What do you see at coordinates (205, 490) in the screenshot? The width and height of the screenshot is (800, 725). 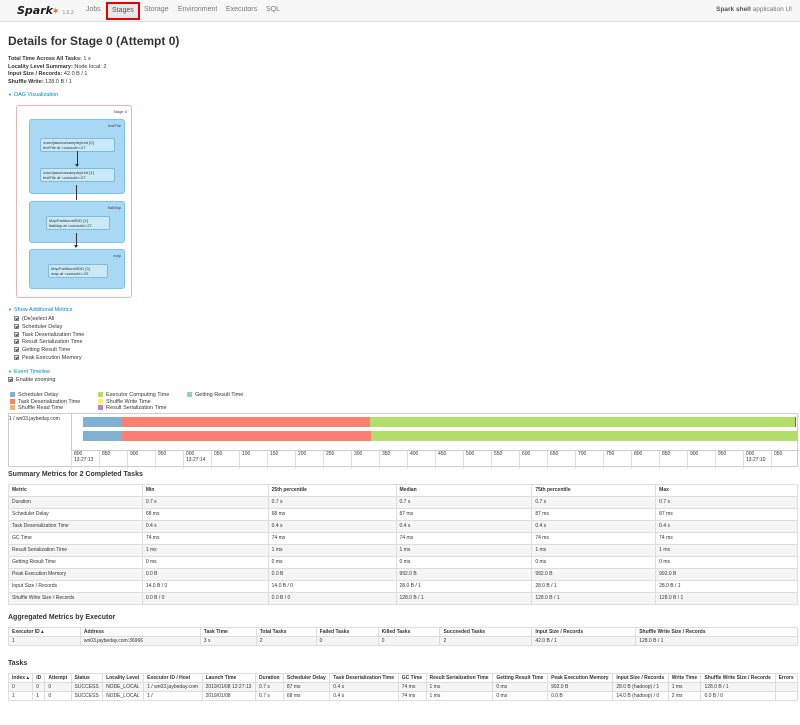 I see `column-header: Min` at bounding box center [205, 490].